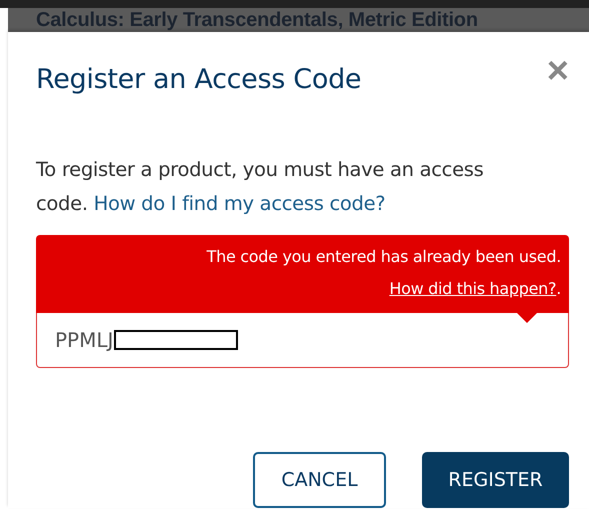  I want to click on cancel-button: CANCEL, so click(319, 480).